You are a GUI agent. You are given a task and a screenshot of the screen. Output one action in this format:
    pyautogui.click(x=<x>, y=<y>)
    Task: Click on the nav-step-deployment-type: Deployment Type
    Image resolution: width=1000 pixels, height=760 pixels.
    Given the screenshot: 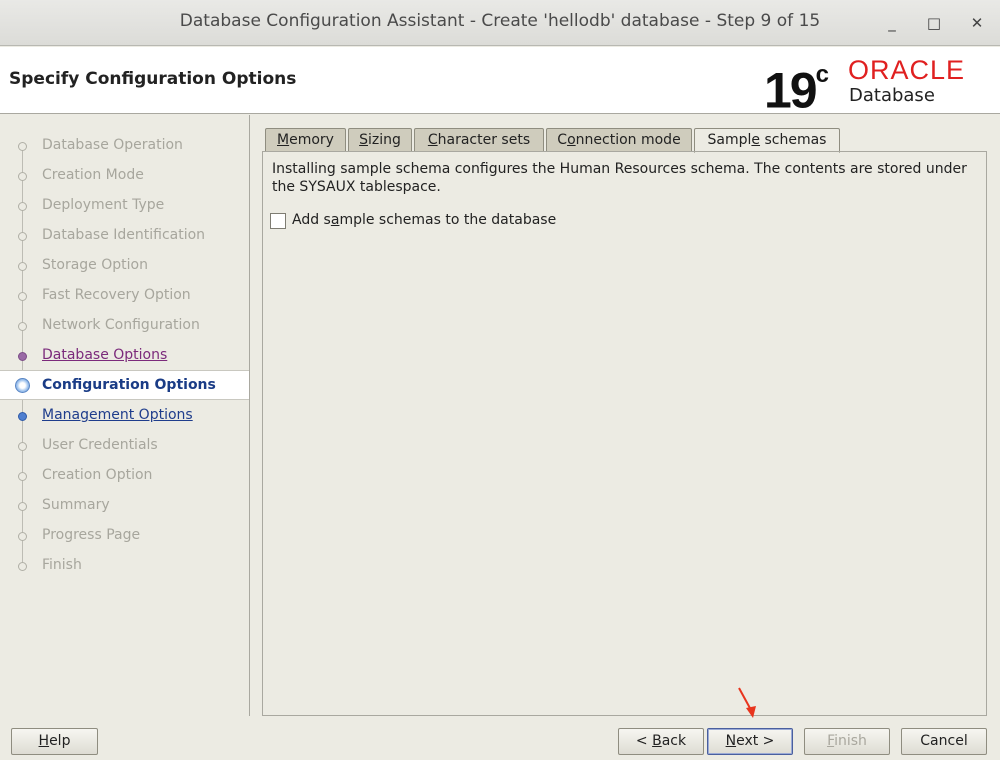 What is the action you would take?
    pyautogui.click(x=124, y=206)
    